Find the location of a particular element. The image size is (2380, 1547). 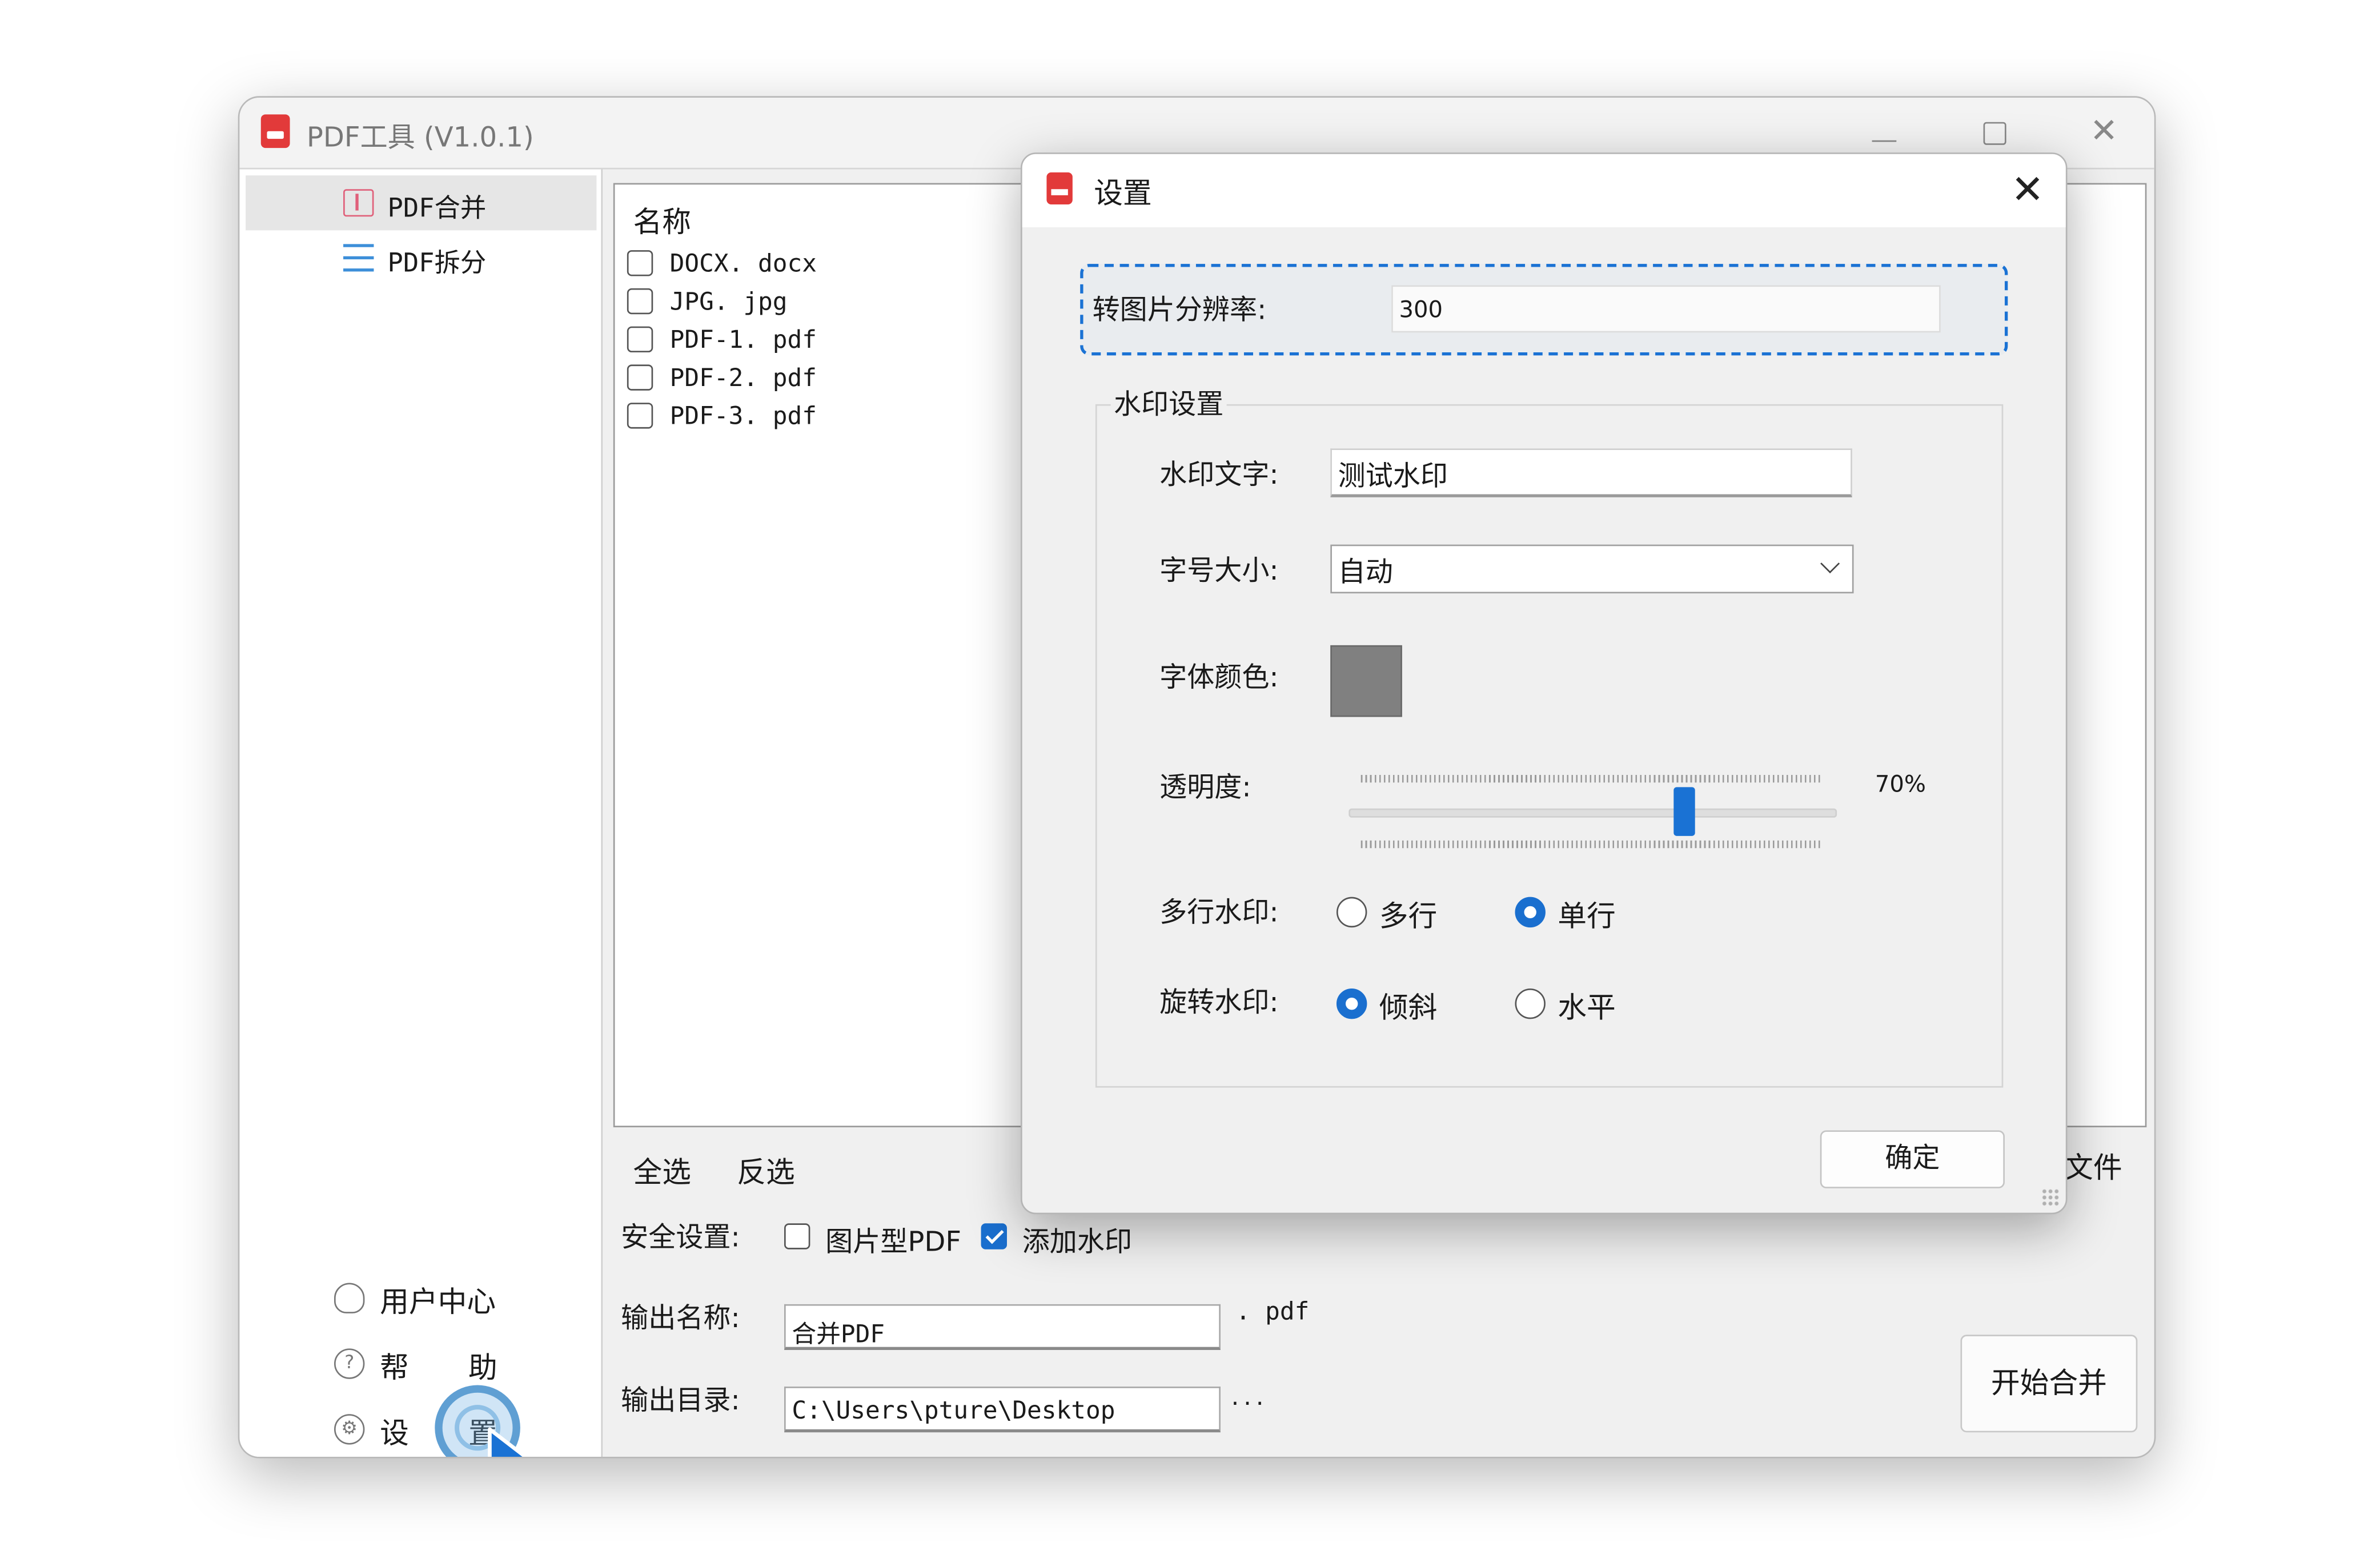

ok-button: 确定 is located at coordinates (1912, 1159).